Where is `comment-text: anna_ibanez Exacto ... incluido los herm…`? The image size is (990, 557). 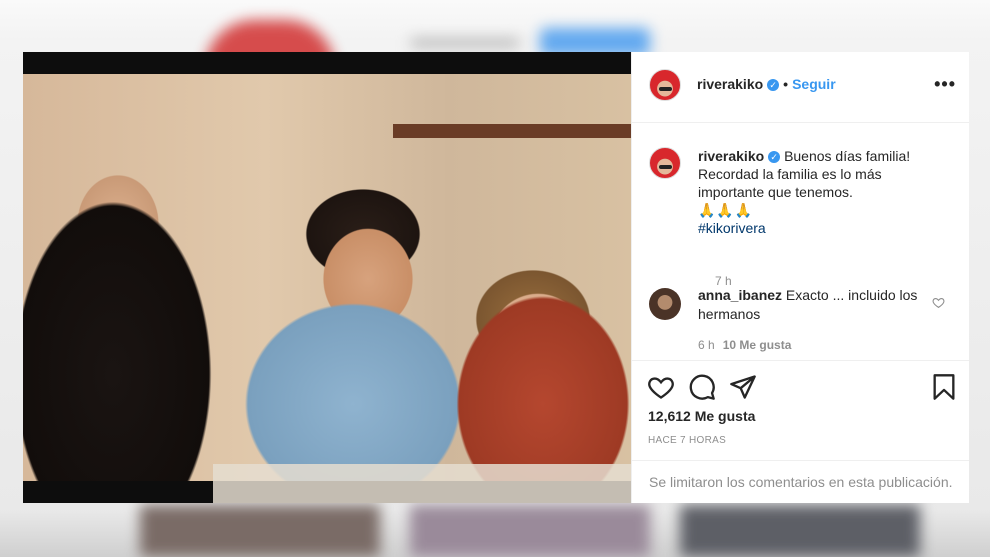
comment-text: anna_ibanez Exacto ... incluido los herm… is located at coordinates (813, 305).